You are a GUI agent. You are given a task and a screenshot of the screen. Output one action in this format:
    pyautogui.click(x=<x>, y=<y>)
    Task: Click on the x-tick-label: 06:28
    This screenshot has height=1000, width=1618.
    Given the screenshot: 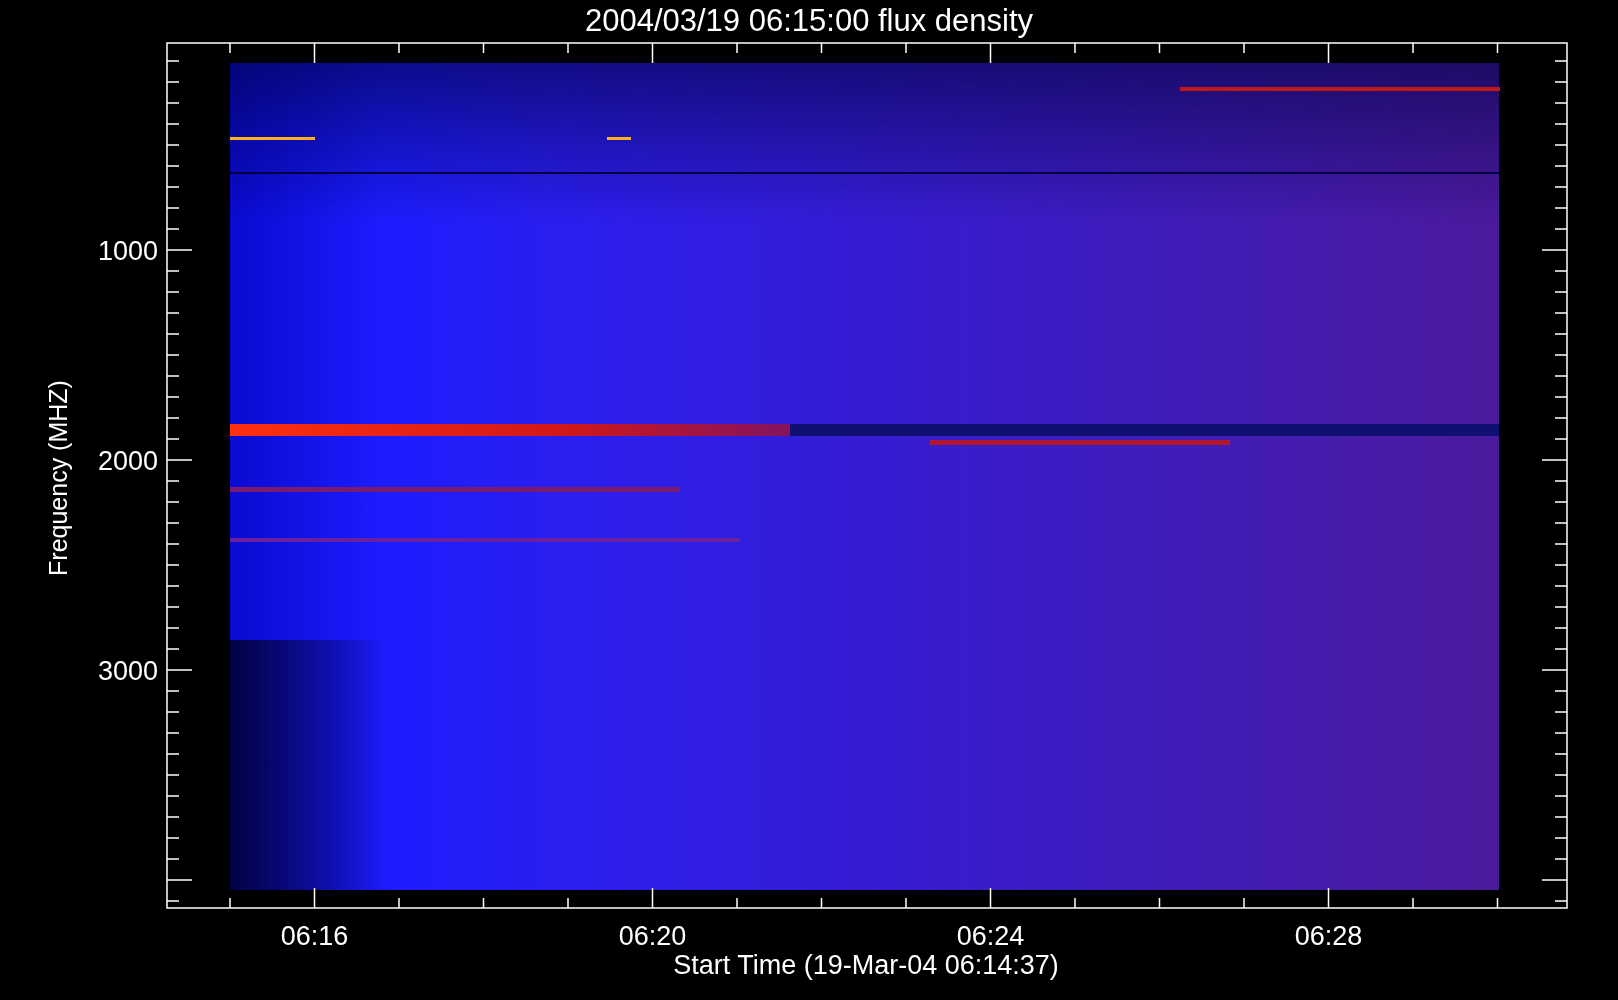 What is the action you would take?
    pyautogui.click(x=1328, y=936)
    